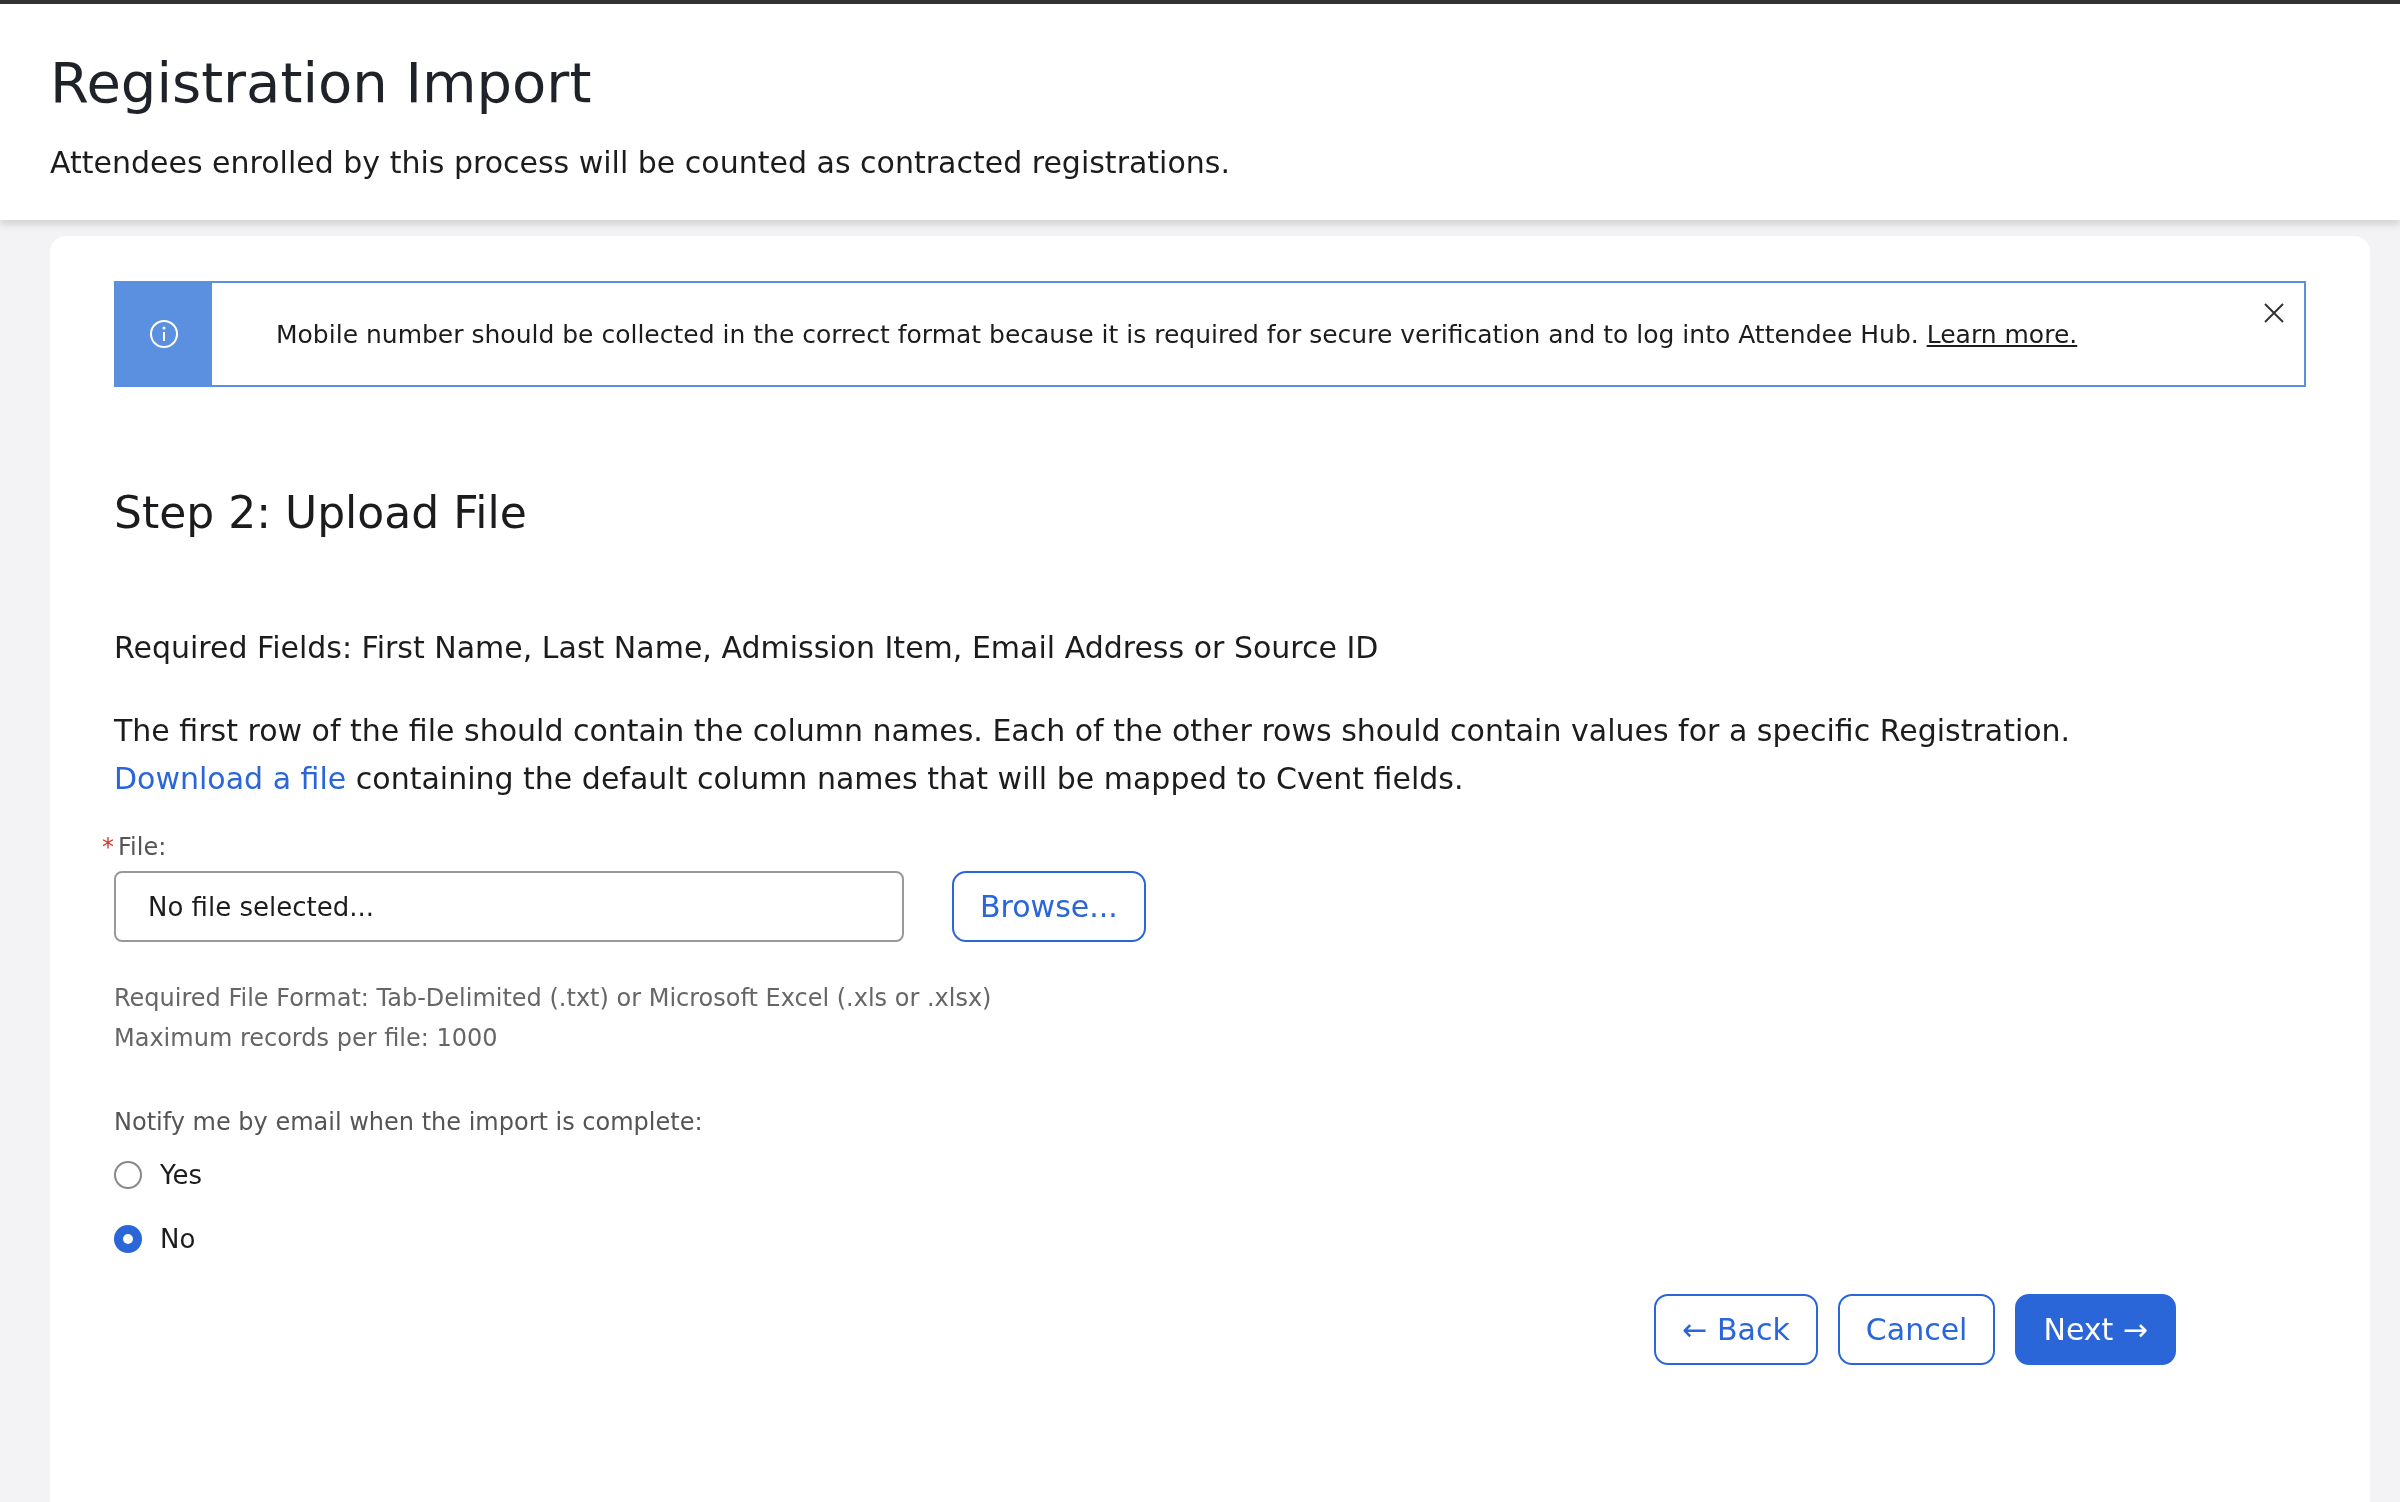 This screenshot has width=2400, height=1502. I want to click on action-button: Next →, so click(2095, 1329).